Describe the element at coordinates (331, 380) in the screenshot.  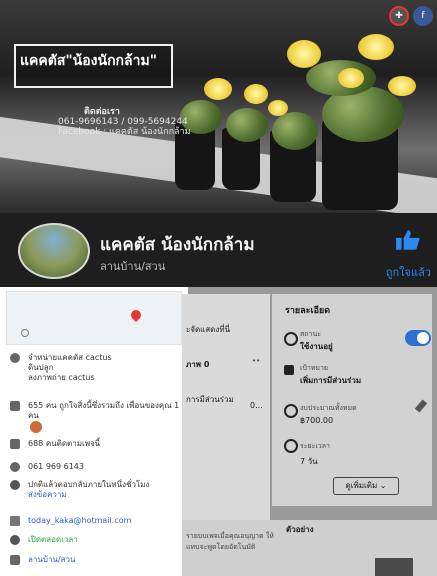
I see `goal-value: เพิ่มการมีส่วนร่วม` at that location.